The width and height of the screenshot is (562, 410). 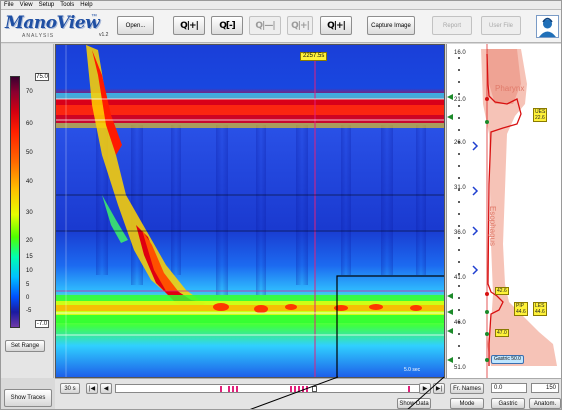 I want to click on color-tick: 10, so click(x=29, y=271).